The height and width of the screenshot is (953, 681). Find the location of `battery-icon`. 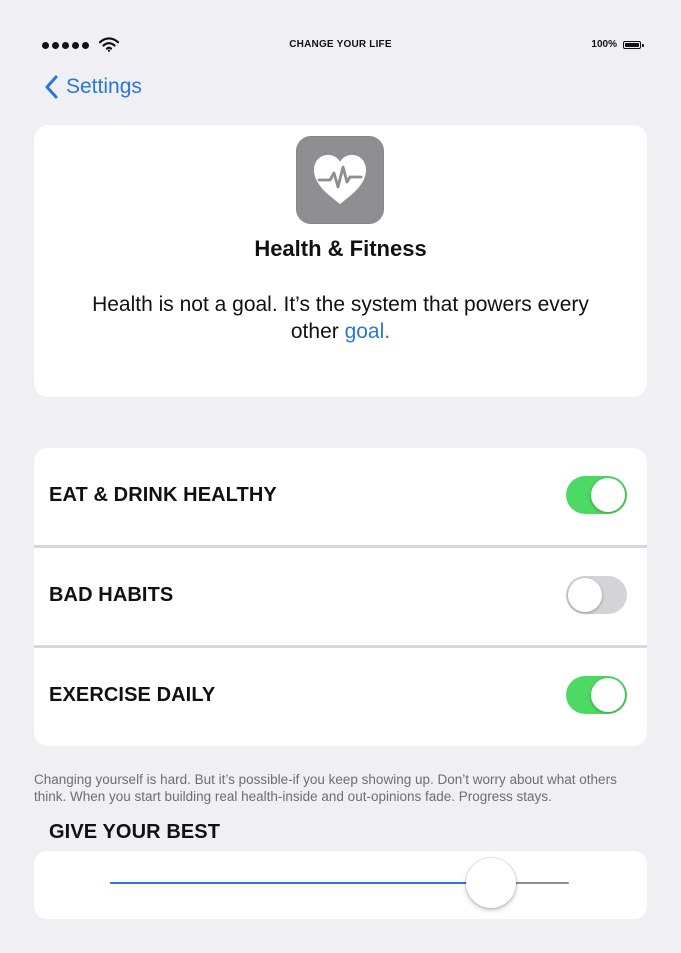

battery-icon is located at coordinates (633, 44).